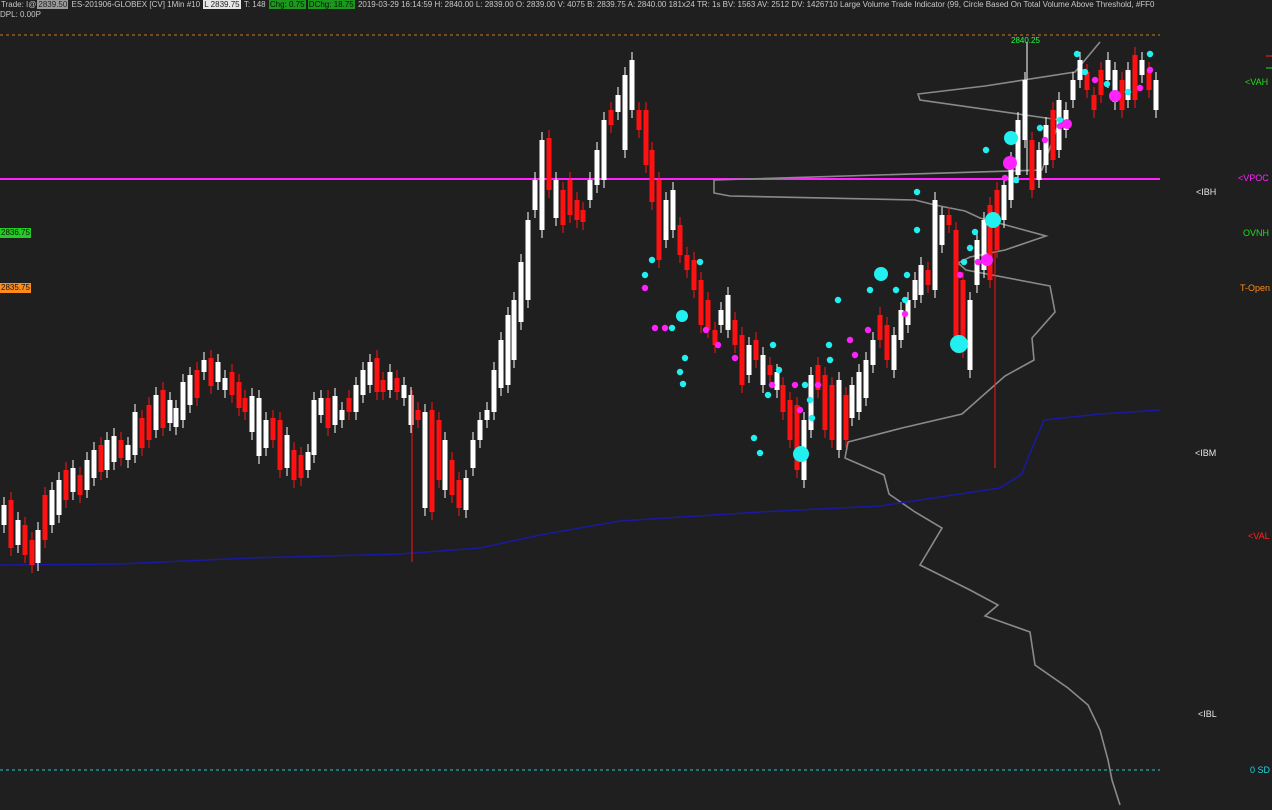 The width and height of the screenshot is (1272, 810). Describe the element at coordinates (801, 454) in the screenshot. I see `volume-dot-large-cyan` at that location.